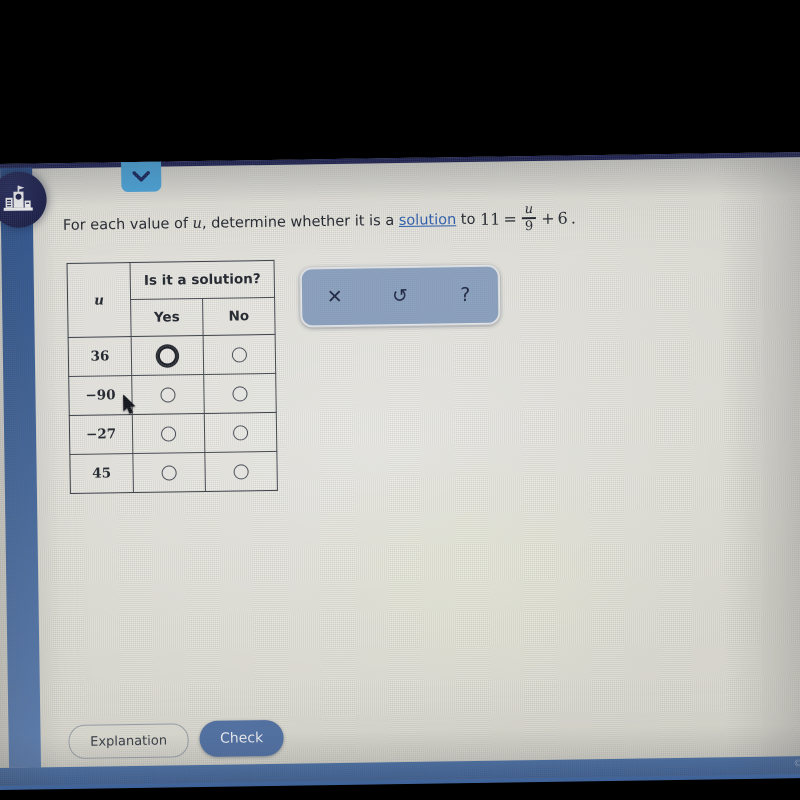 This screenshot has width=800, height=800. Describe the element at coordinates (241, 738) in the screenshot. I see `check-button: Check` at that location.